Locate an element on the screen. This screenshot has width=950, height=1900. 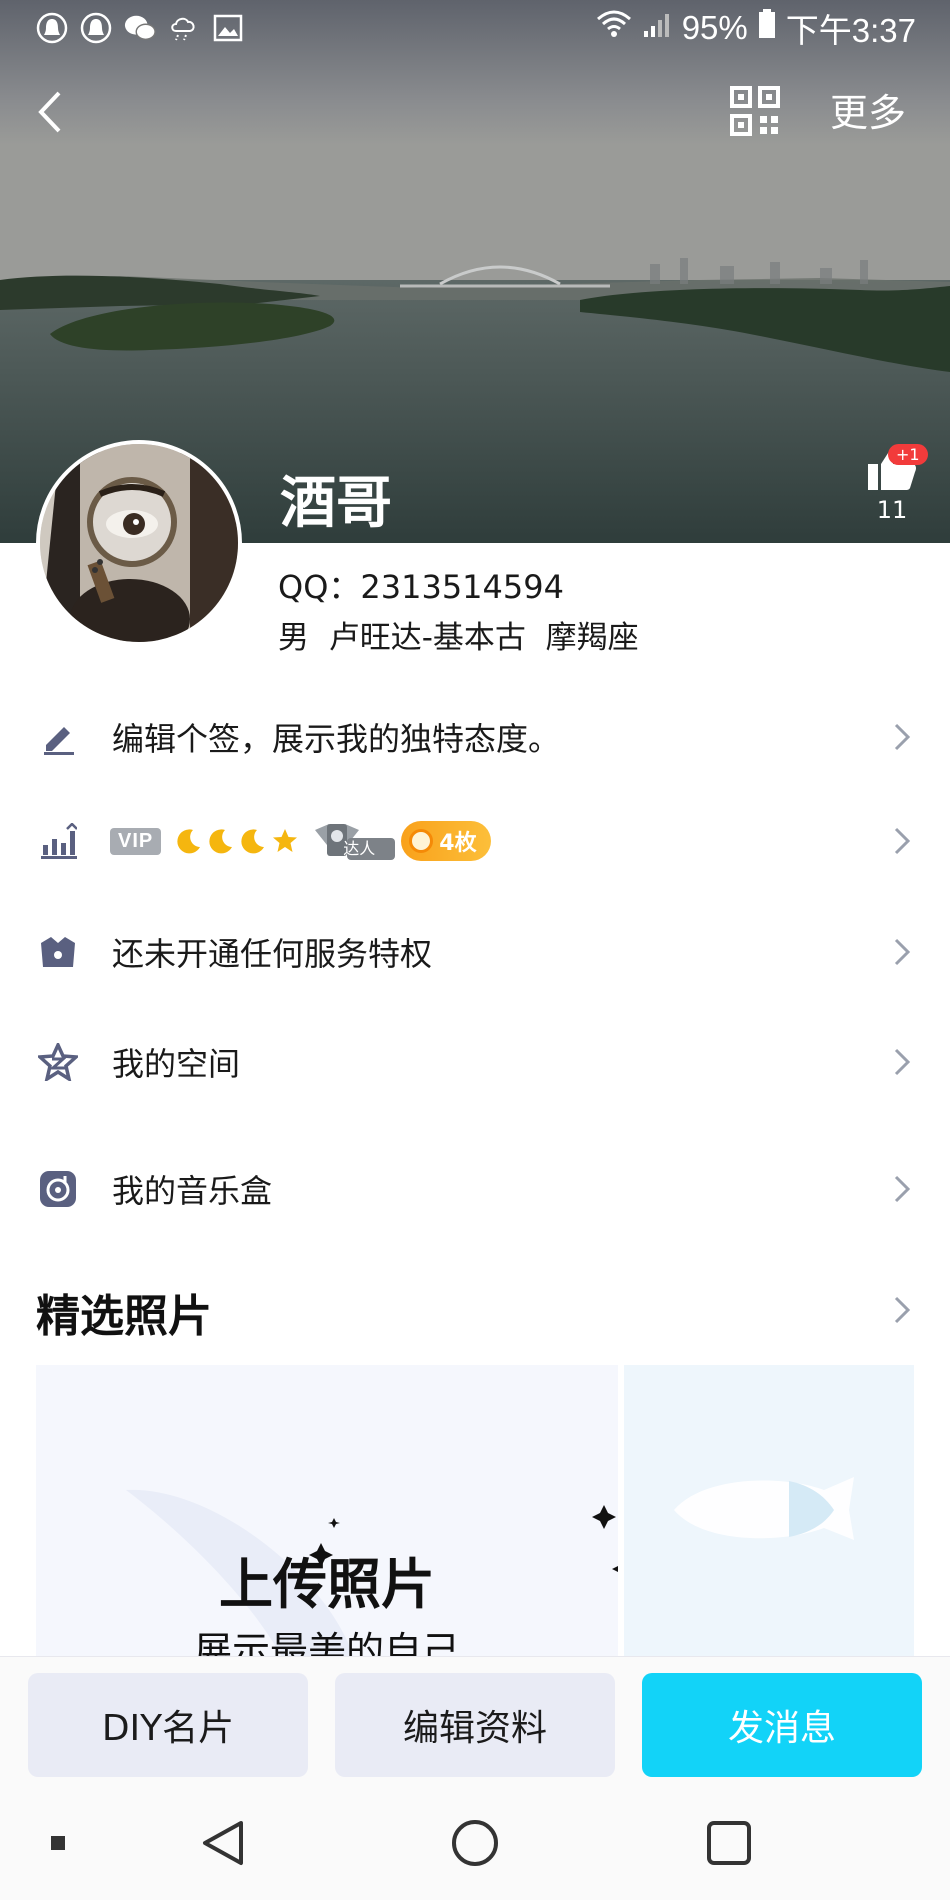
square-recents-icon is located at coordinates (729, 1843).